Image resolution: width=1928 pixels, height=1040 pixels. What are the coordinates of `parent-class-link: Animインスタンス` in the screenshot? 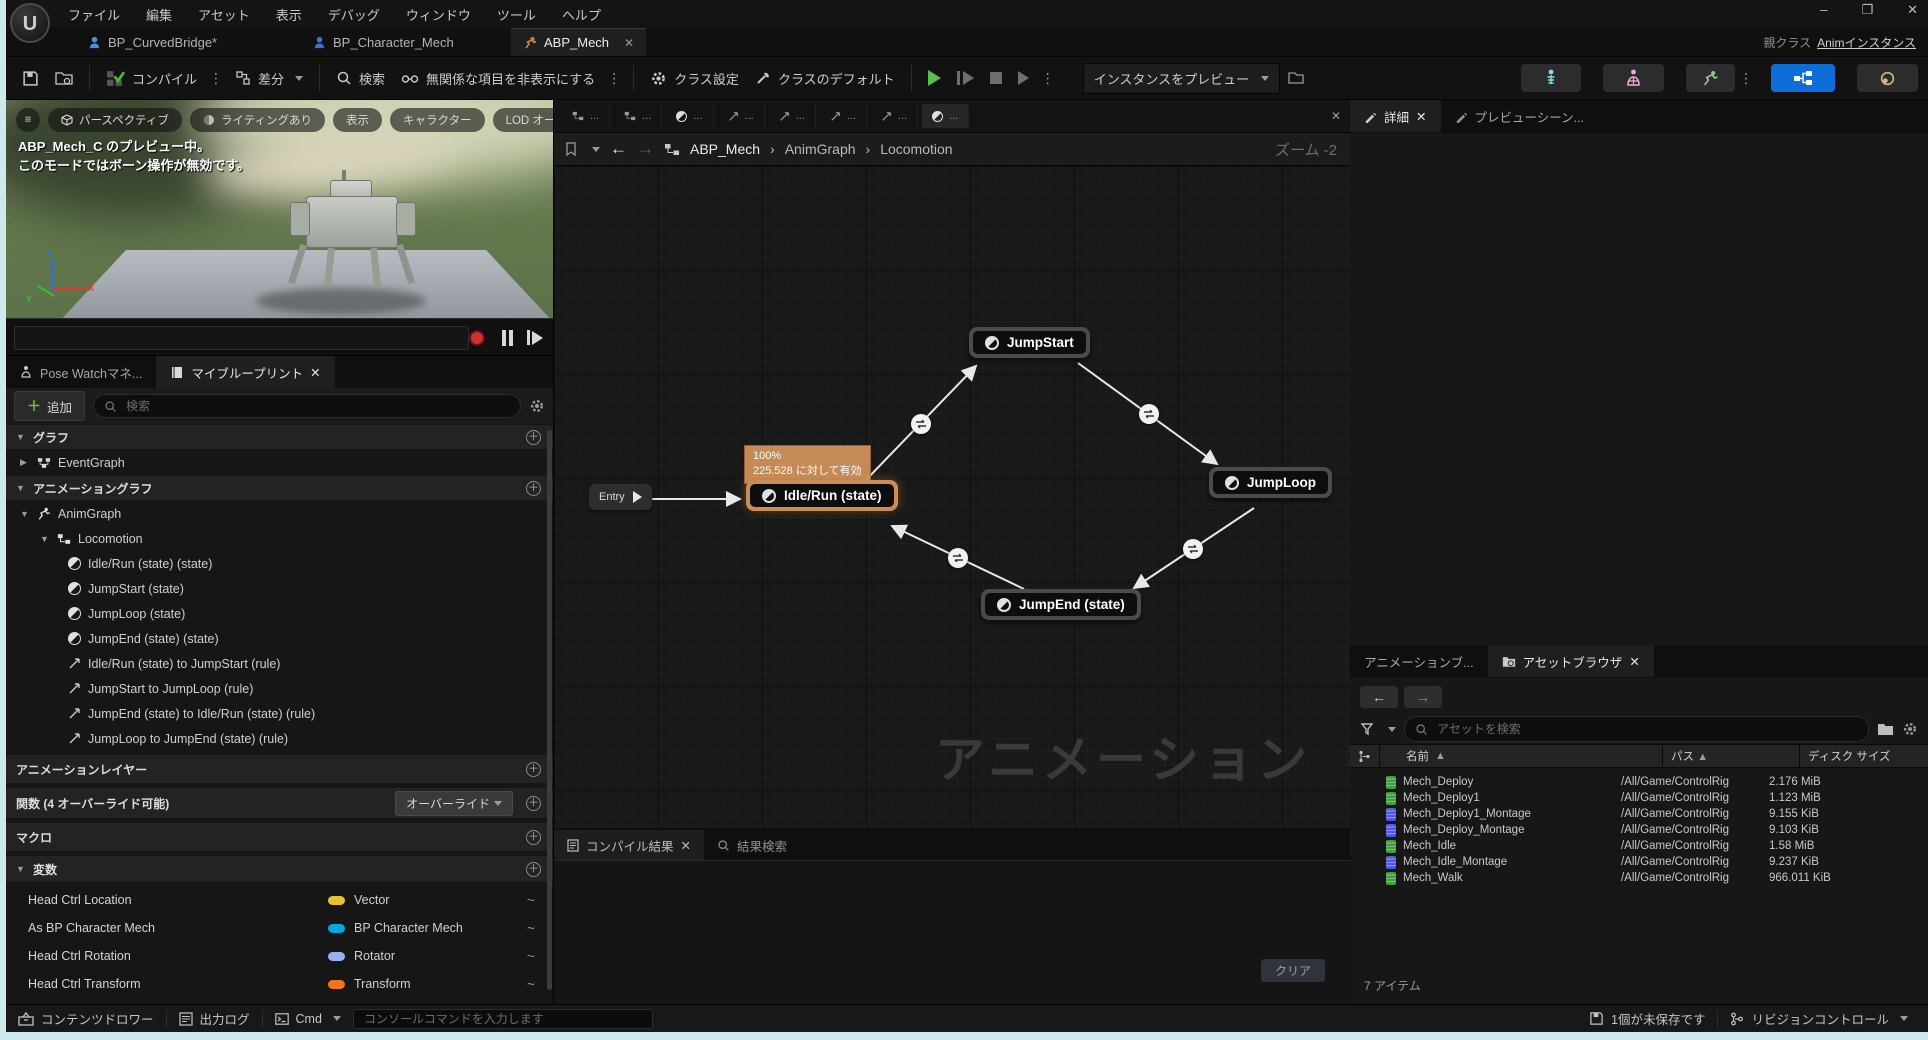 It's located at (1866, 43).